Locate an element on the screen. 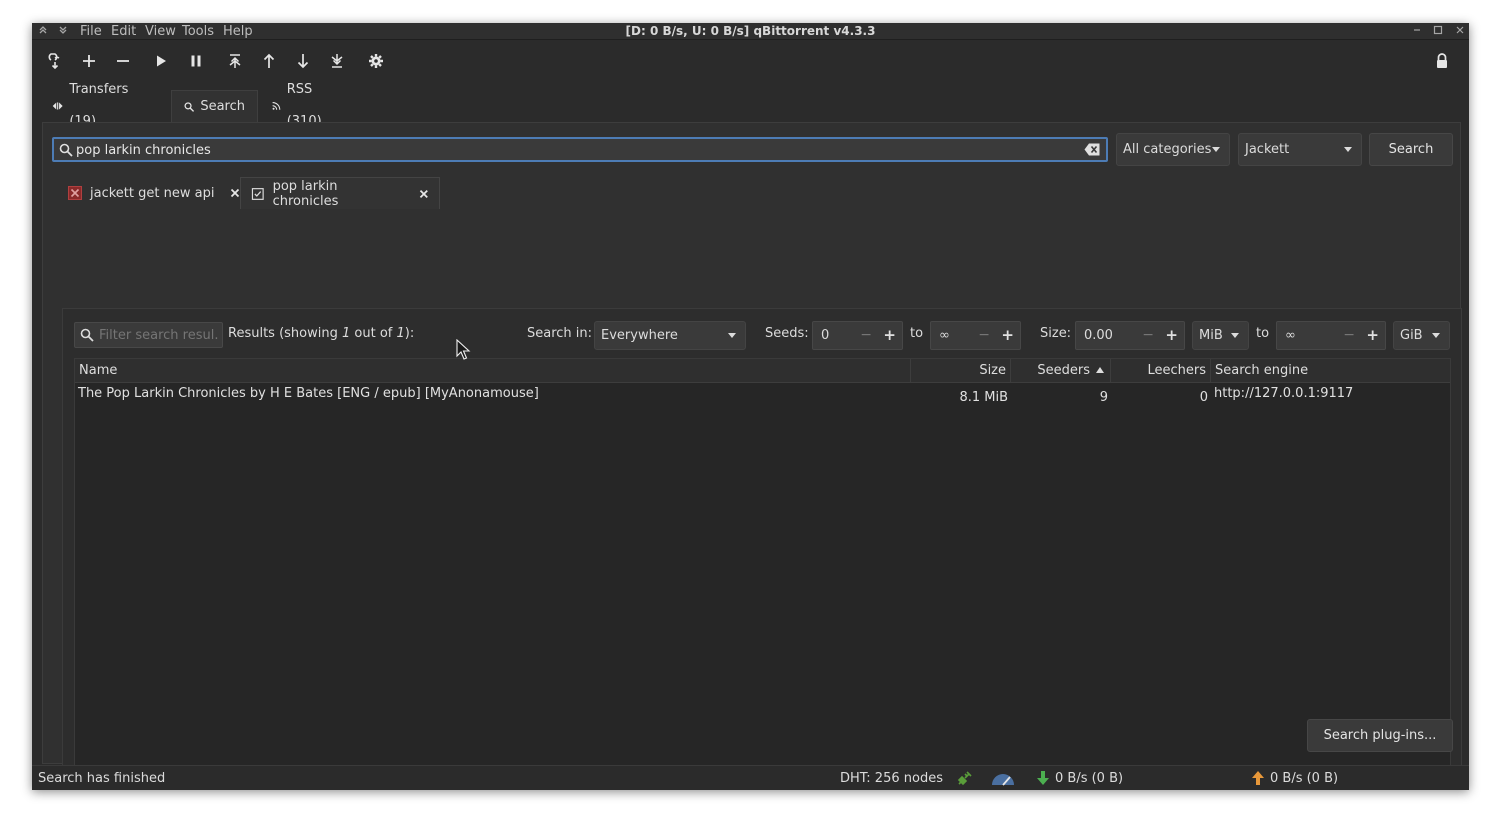 This screenshot has width=1501, height=830. search-button: Search is located at coordinates (1411, 149).